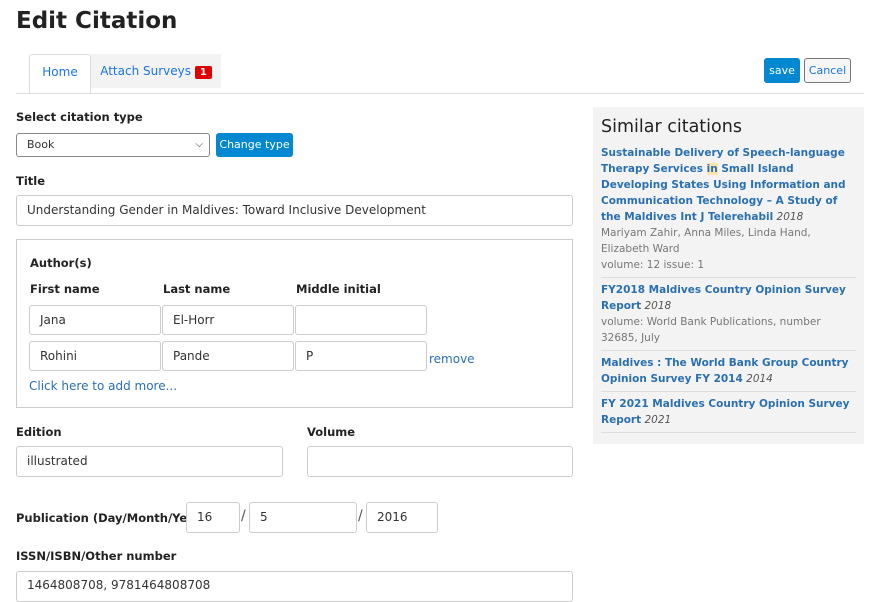 Image resolution: width=872 pixels, height=602 pixels. What do you see at coordinates (197, 289) in the screenshot?
I see `last-name-header: Last name` at bounding box center [197, 289].